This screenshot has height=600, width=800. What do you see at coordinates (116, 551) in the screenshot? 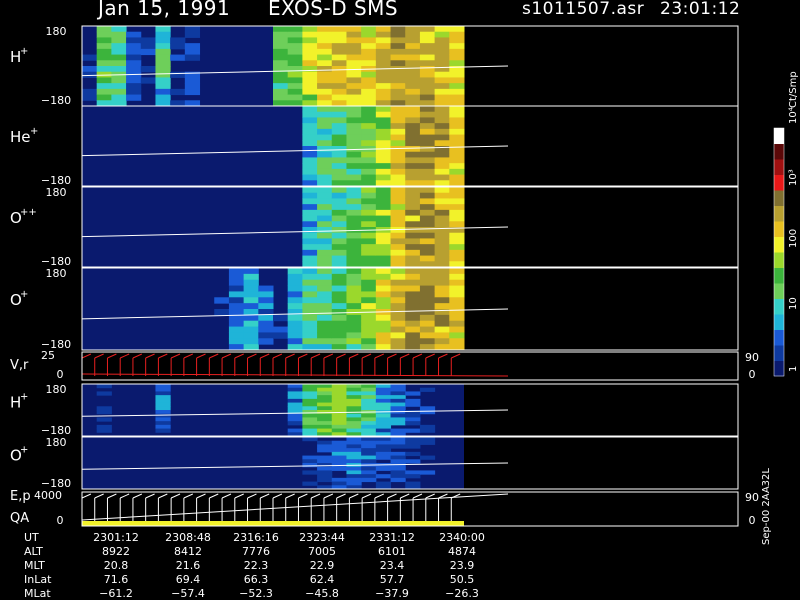
I see `row-value: 8922` at bounding box center [116, 551].